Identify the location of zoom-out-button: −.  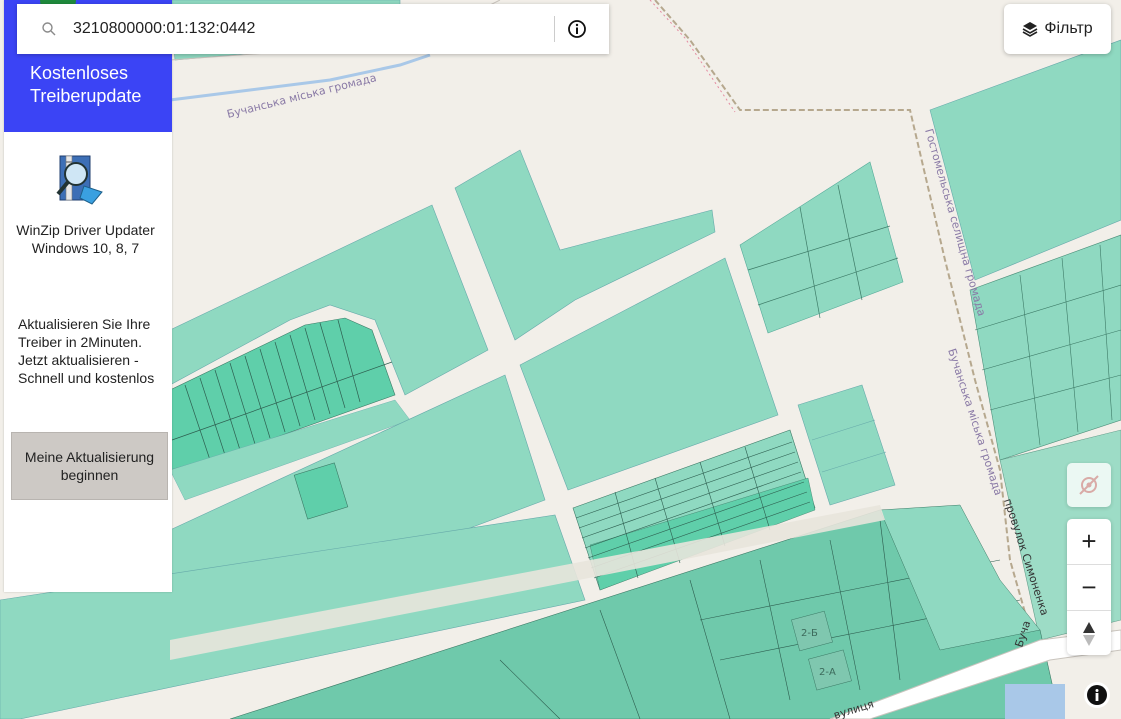
(1089, 587).